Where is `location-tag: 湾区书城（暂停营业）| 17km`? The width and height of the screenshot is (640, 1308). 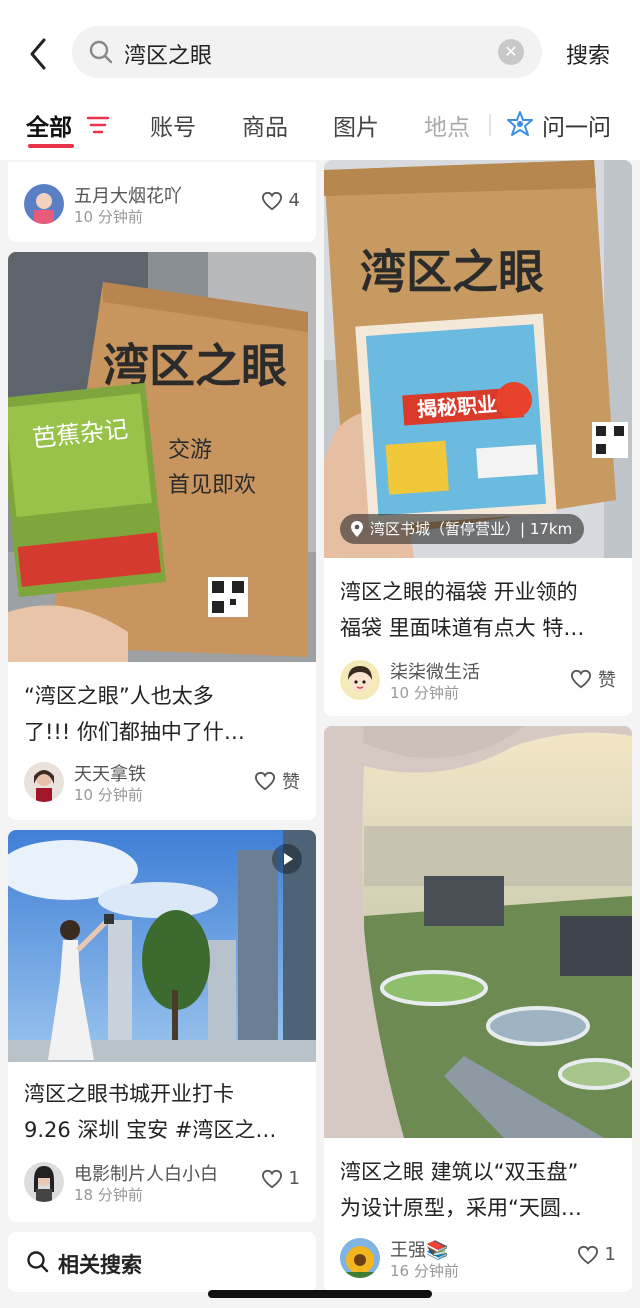 location-tag: 湾区书城（暂停营业）| 17km is located at coordinates (462, 529).